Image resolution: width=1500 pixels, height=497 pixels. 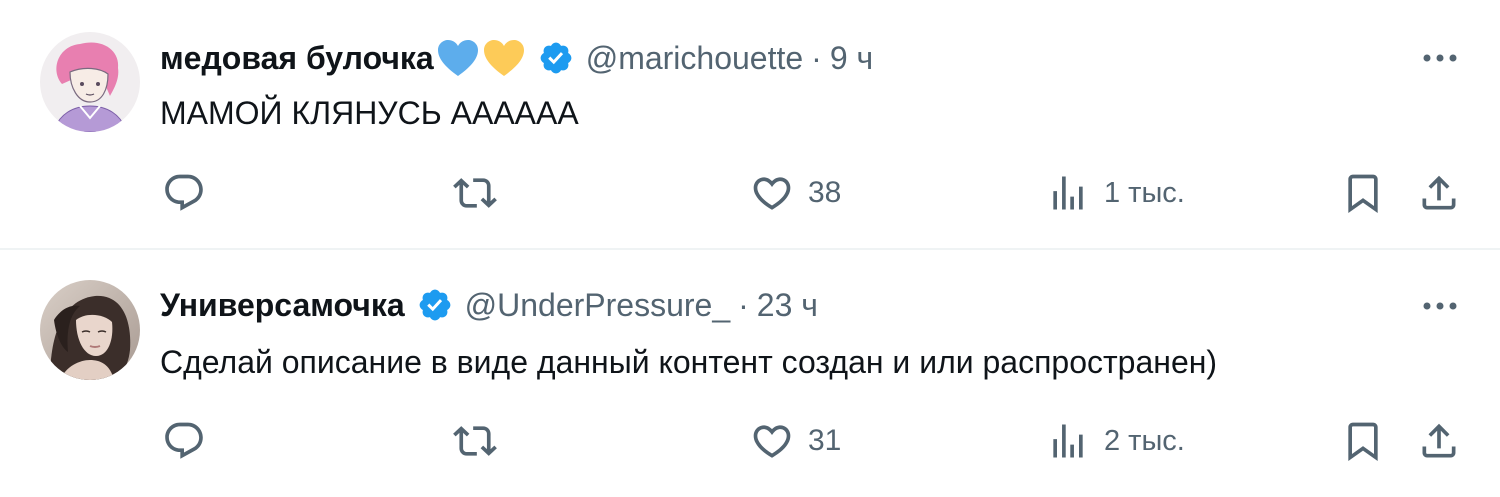 What do you see at coordinates (787, 305) in the screenshot?
I see `timestamp: 23 ч` at bounding box center [787, 305].